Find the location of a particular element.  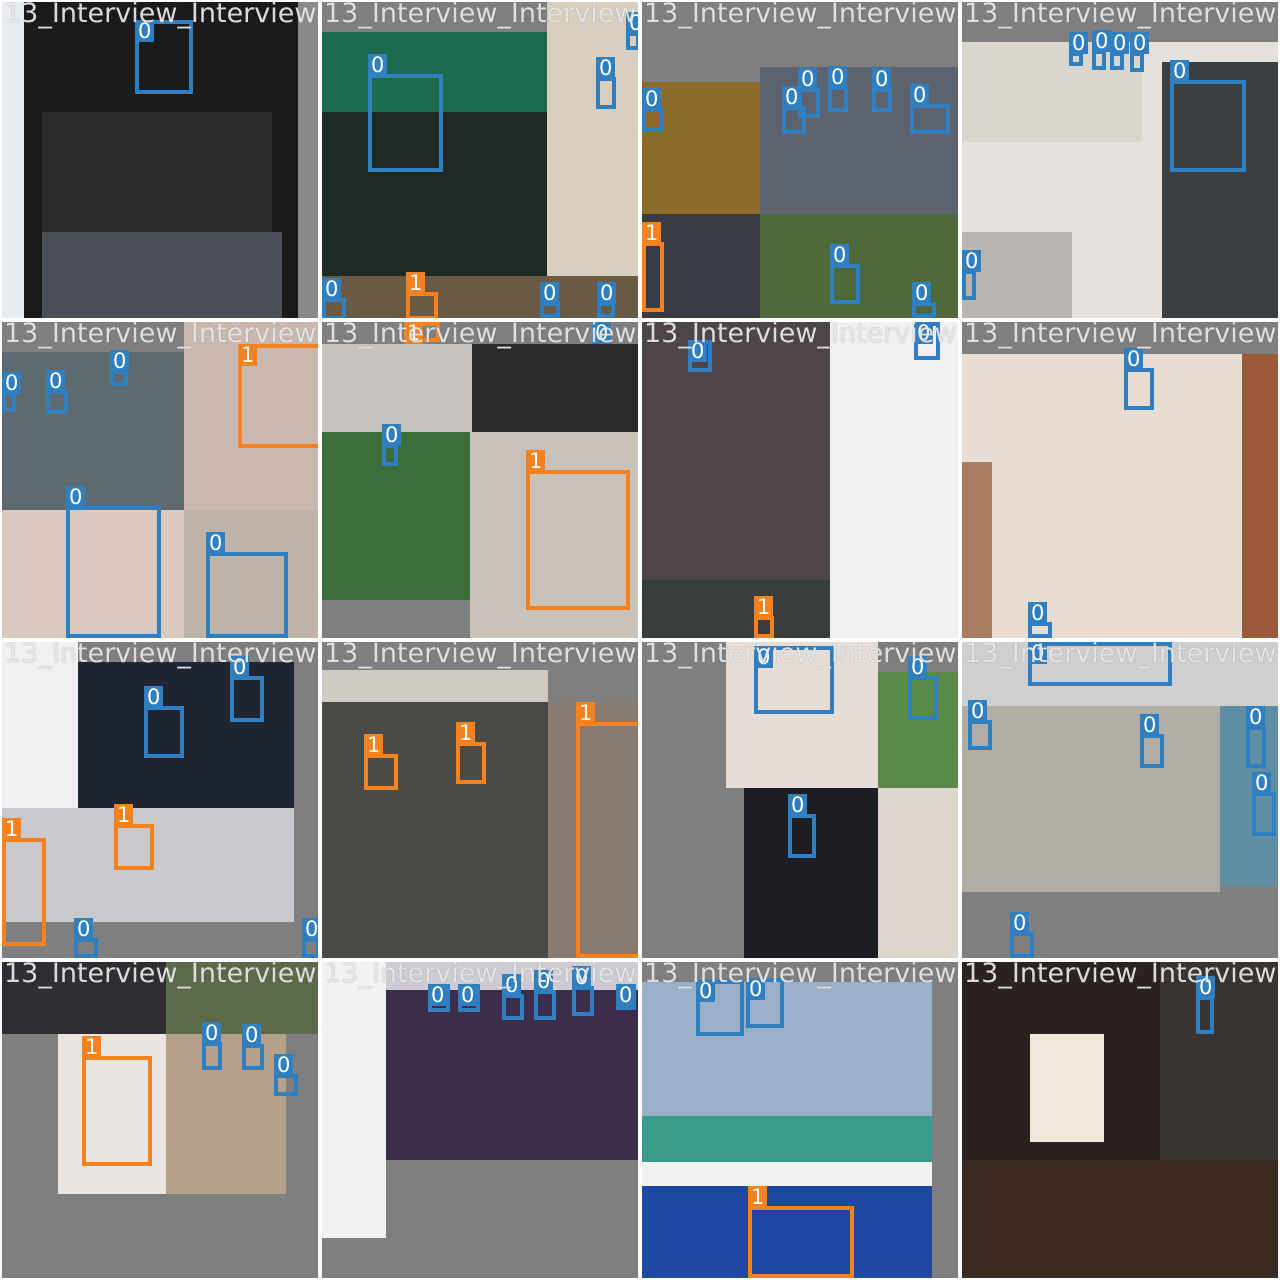

mosaic-tile: 0 0 13_Interview_Interview is located at coordinates (1120, 480).